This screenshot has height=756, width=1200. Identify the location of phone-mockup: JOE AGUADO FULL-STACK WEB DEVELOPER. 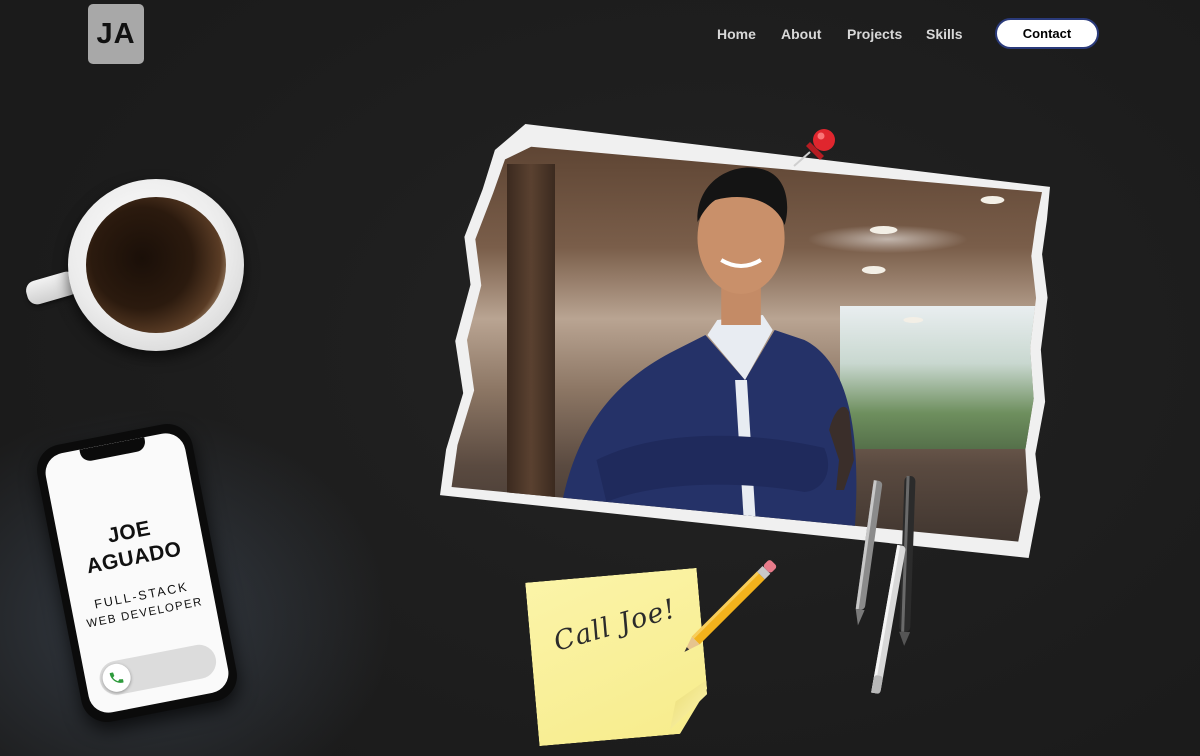
(137, 573).